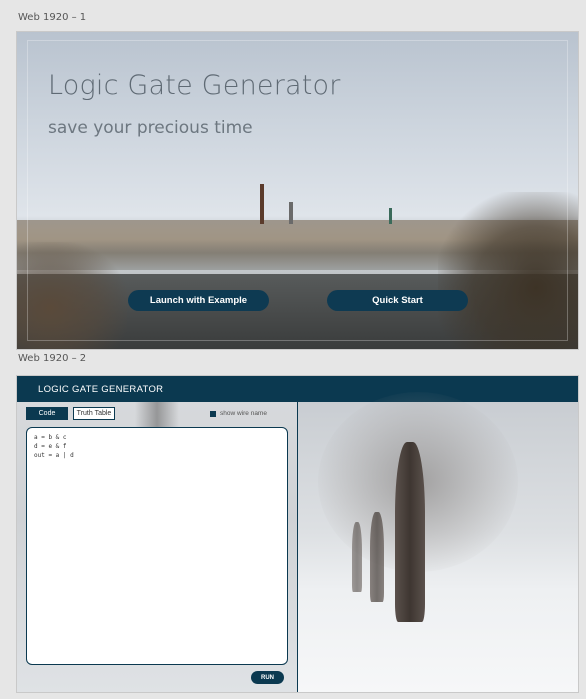 This screenshot has height=699, width=586. Describe the element at coordinates (101, 389) in the screenshot. I see `app-title: LOGIC GATE GENERATOR` at that location.